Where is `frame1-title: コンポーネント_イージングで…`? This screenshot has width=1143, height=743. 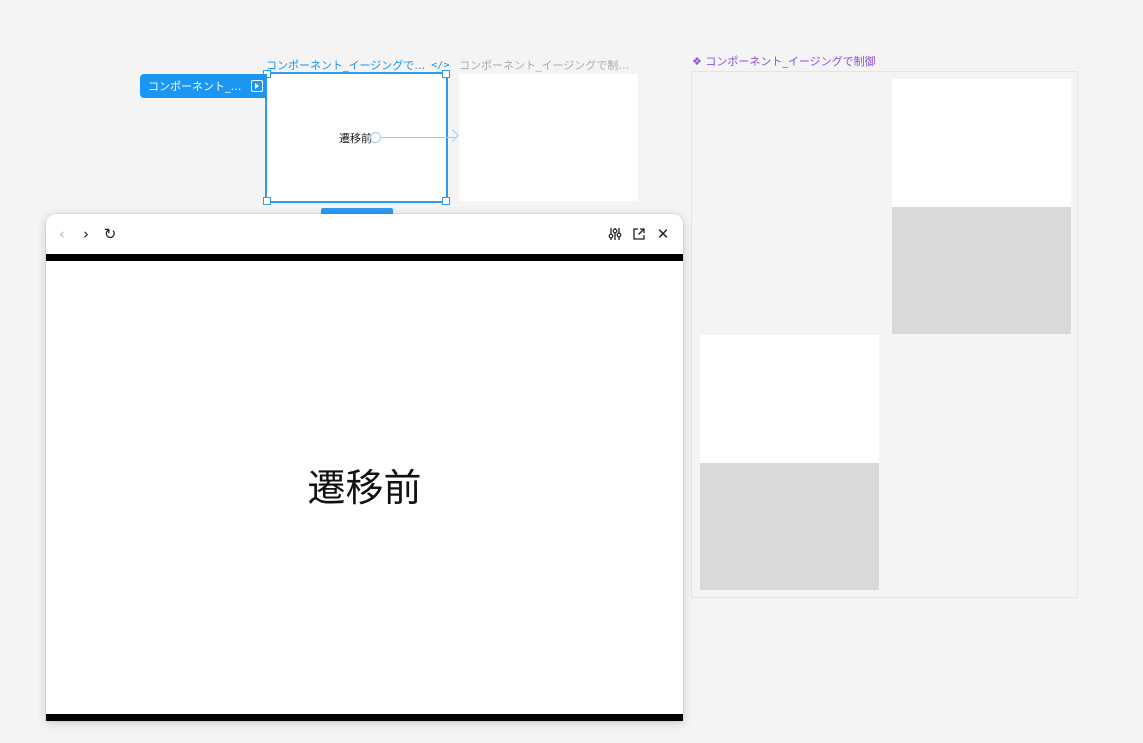 frame1-title: コンポーネント_イージングで… is located at coordinates (346, 65).